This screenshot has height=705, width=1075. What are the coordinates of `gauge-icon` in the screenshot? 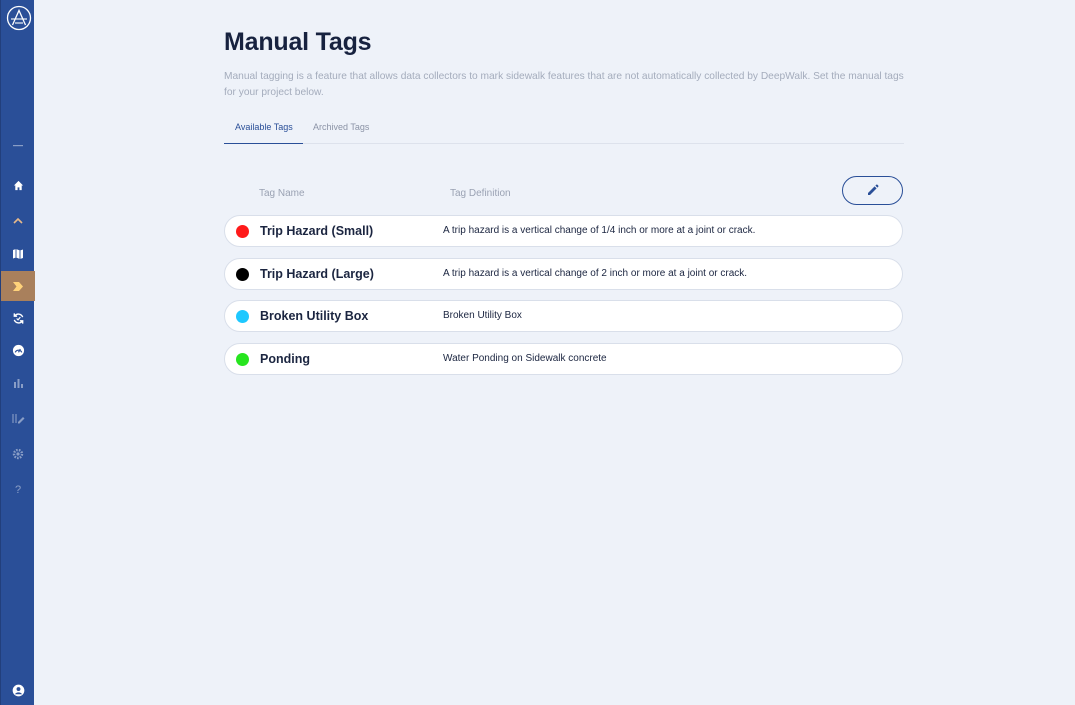 It's located at (18, 350).